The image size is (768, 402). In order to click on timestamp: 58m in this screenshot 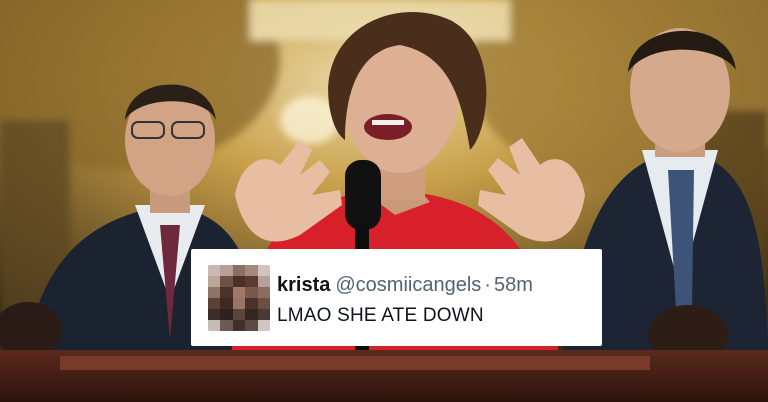, I will do `click(513, 285)`.